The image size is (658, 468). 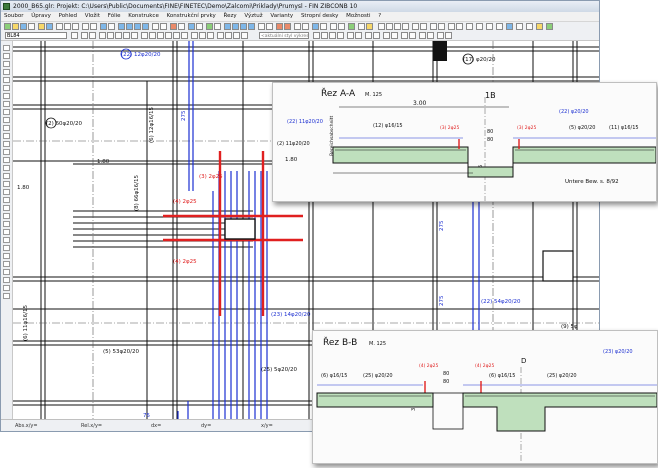 I want to click on snap-mid-icon, so click(x=228, y=35).